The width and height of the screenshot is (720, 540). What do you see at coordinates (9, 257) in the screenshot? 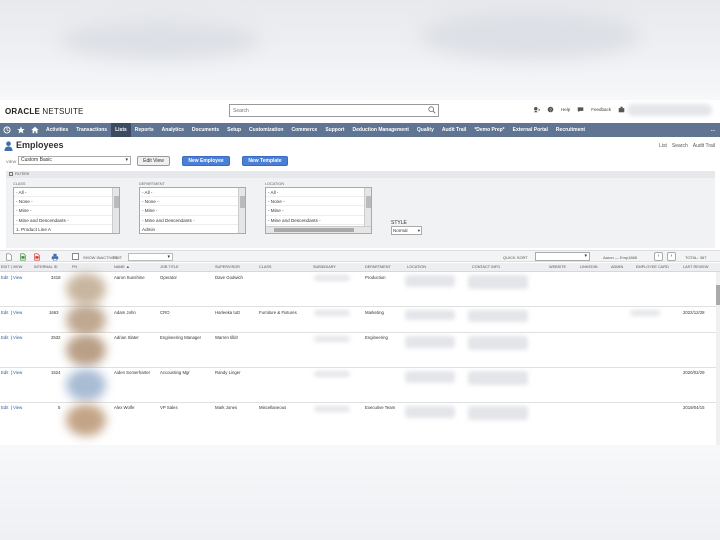
I see `new-document-icon` at bounding box center [9, 257].